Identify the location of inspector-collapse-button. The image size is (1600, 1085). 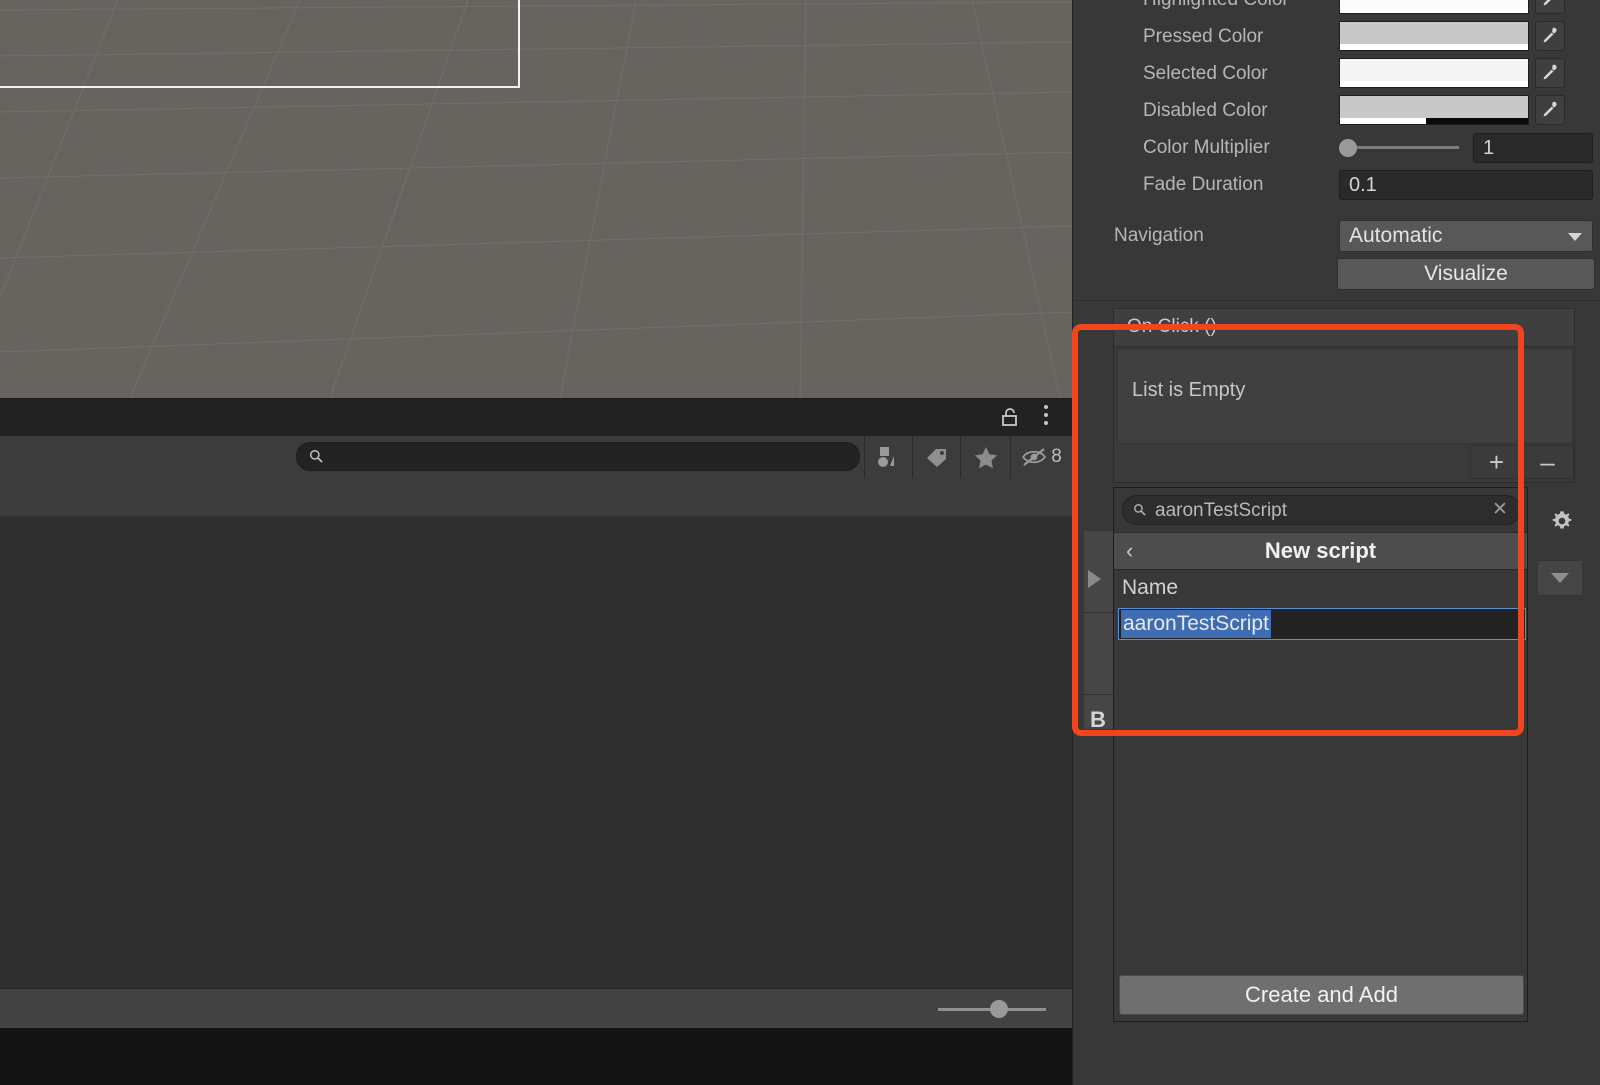
(1560, 578).